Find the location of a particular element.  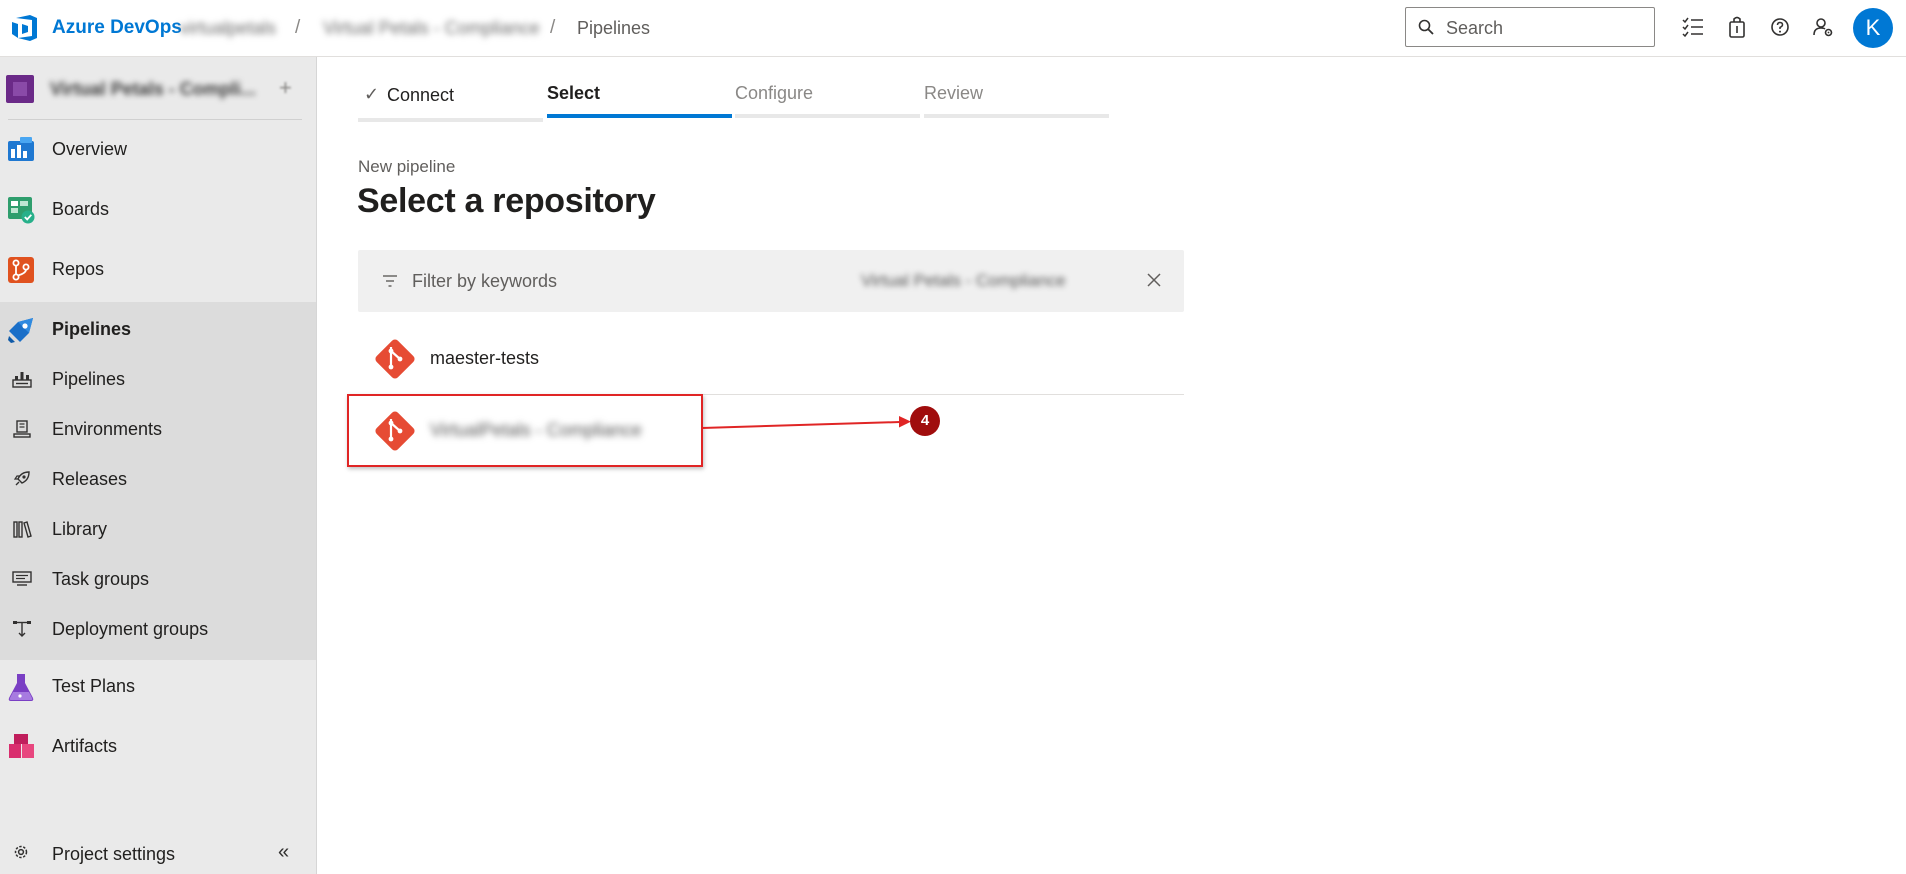

repository-scope-dropdown: Virtual Petals - Compliance is located at coordinates (963, 281).